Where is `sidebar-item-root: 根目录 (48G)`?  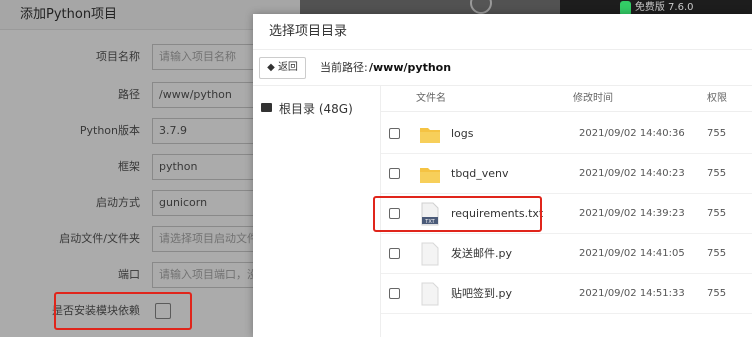 sidebar-item-root: 根目录 (48G) is located at coordinates (307, 108).